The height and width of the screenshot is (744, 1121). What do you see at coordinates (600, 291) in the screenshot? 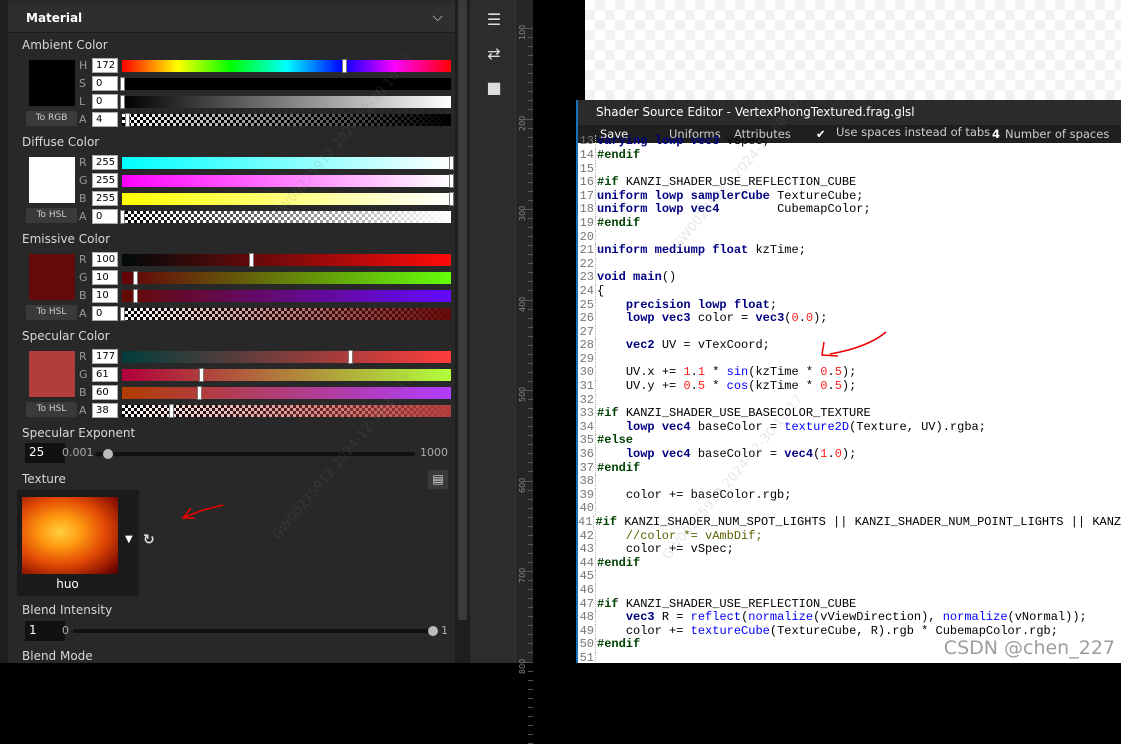
I see `code-text: {` at bounding box center [600, 291].